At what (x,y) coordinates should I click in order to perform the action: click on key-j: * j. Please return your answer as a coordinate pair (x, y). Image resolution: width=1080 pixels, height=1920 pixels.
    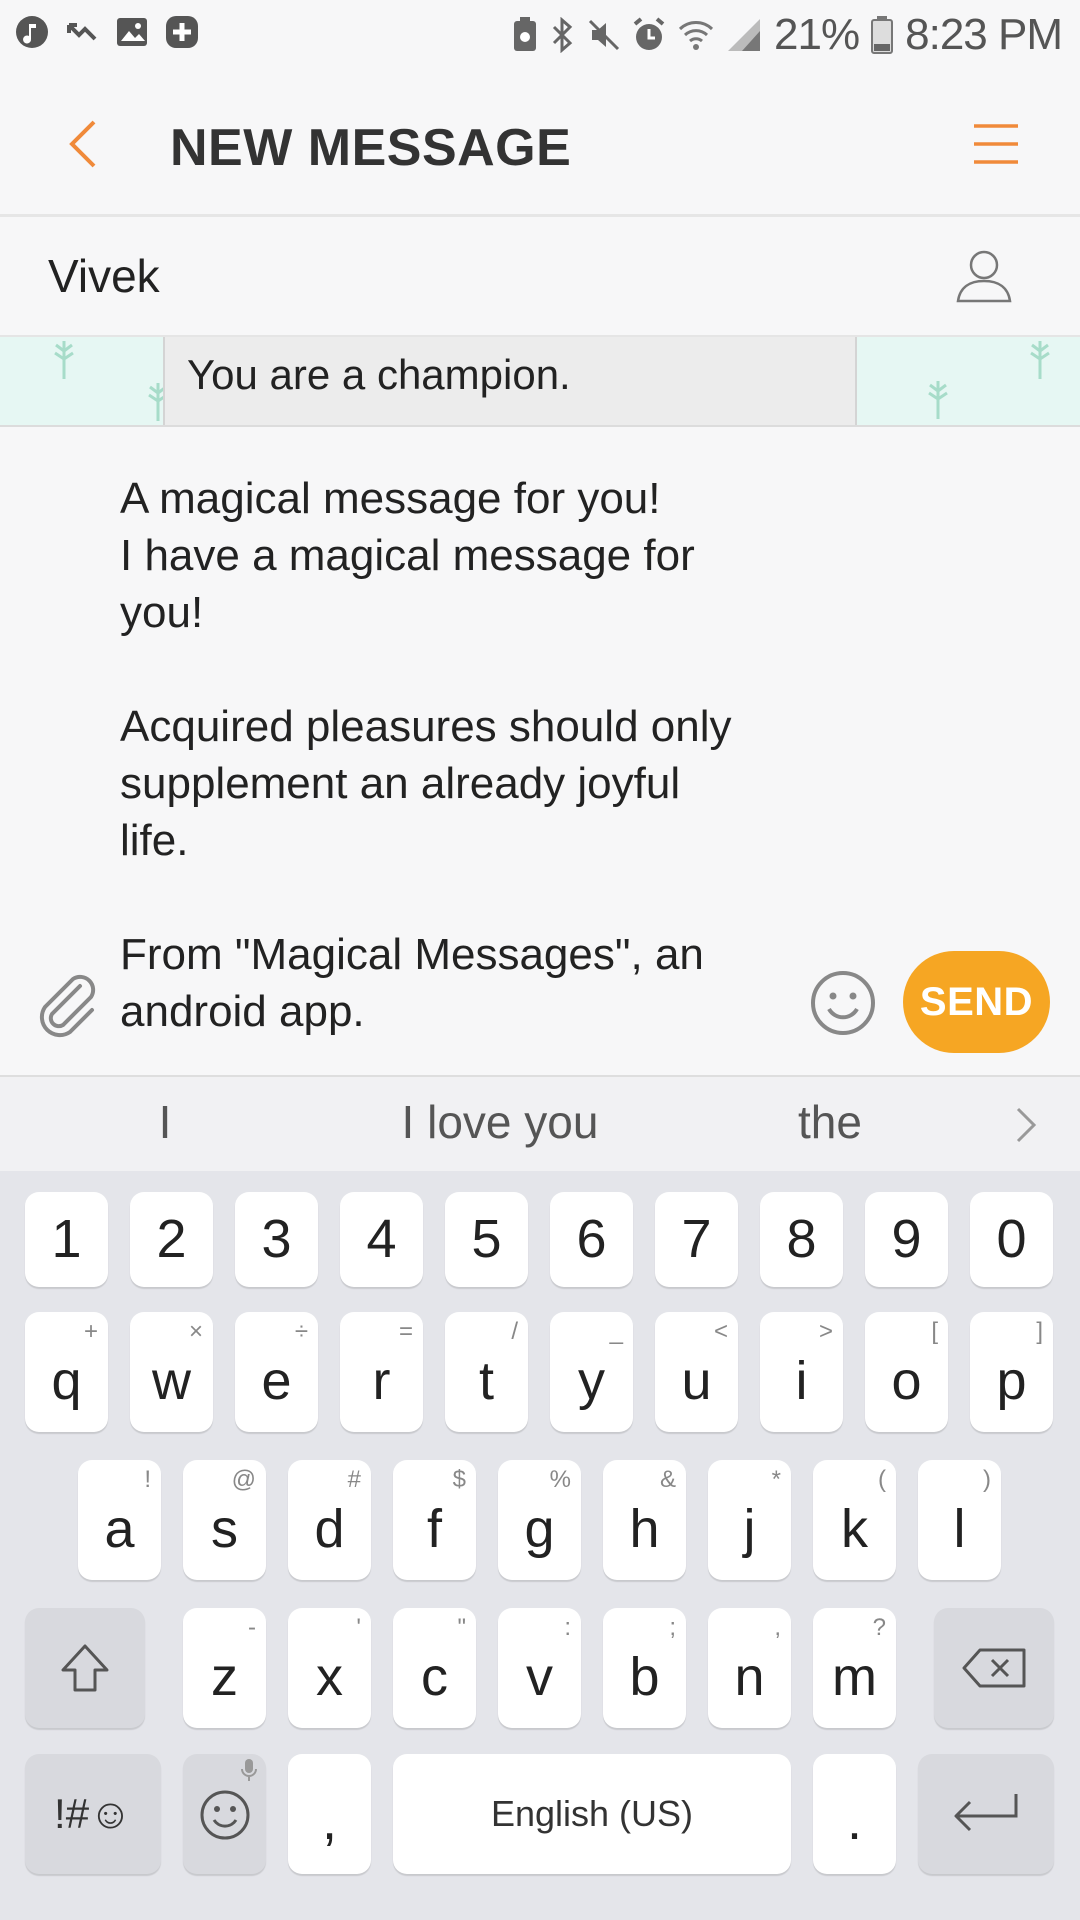
    Looking at the image, I should click on (749, 1520).